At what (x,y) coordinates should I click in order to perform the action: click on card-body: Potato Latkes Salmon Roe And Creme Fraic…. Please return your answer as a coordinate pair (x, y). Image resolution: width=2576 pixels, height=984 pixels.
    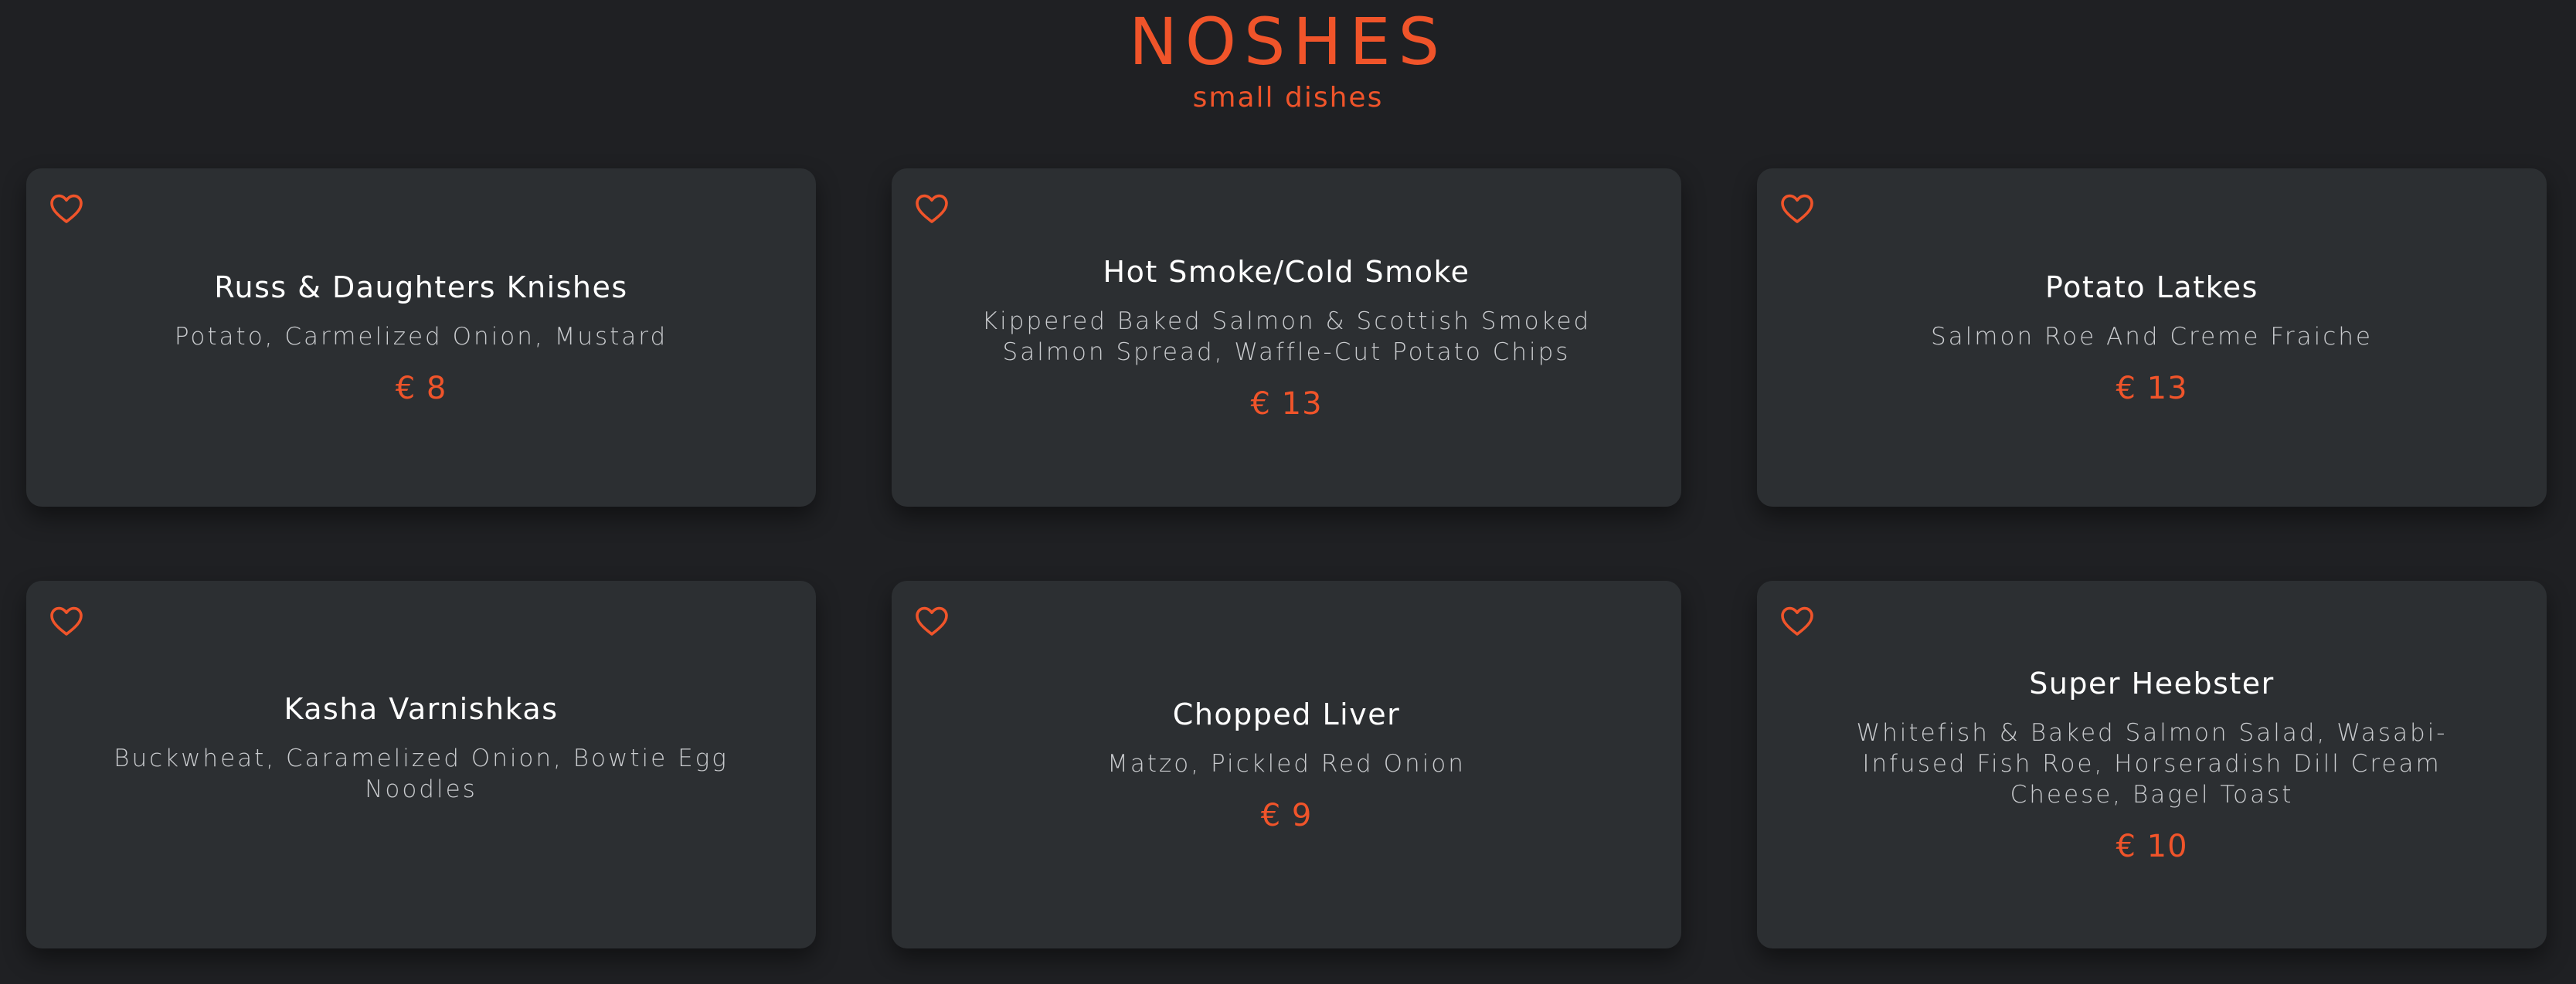
    Looking at the image, I should click on (2152, 337).